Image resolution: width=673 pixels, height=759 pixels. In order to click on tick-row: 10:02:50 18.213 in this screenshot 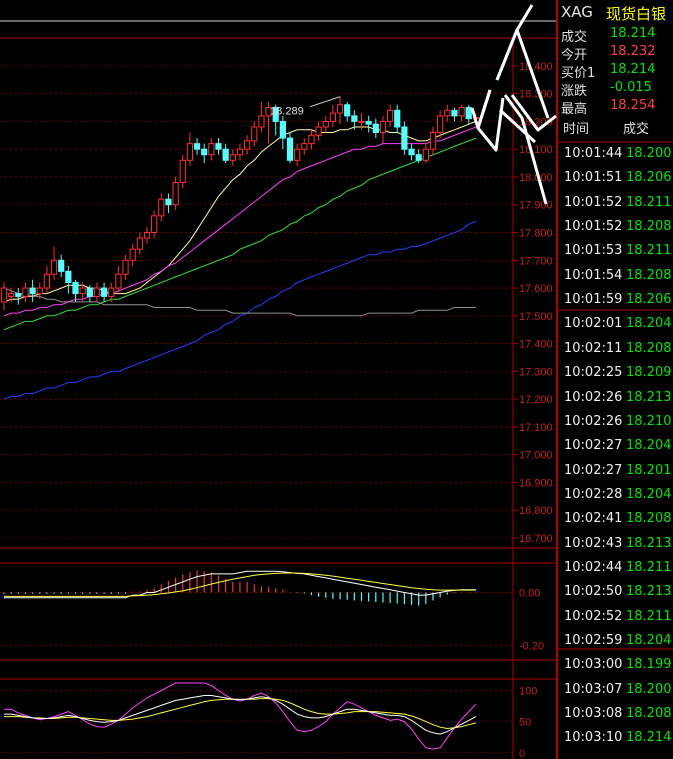, I will do `click(617, 596)`.